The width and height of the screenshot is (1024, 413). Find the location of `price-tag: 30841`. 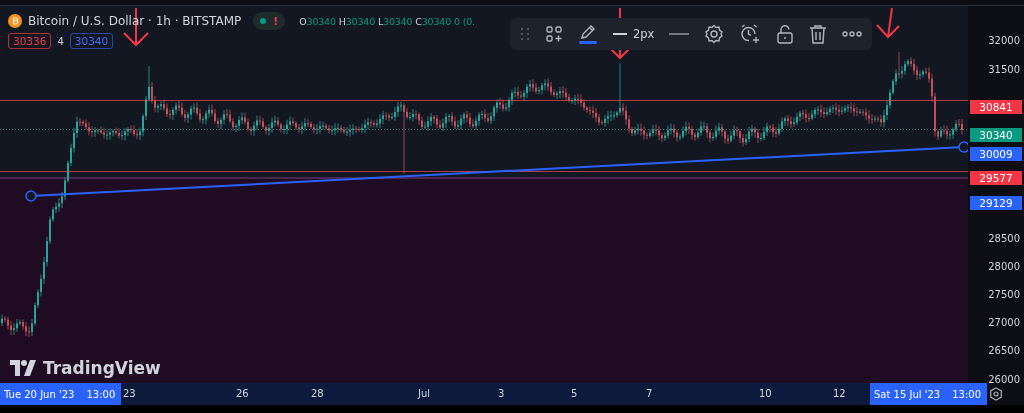

price-tag: 30841 is located at coordinates (996, 107).